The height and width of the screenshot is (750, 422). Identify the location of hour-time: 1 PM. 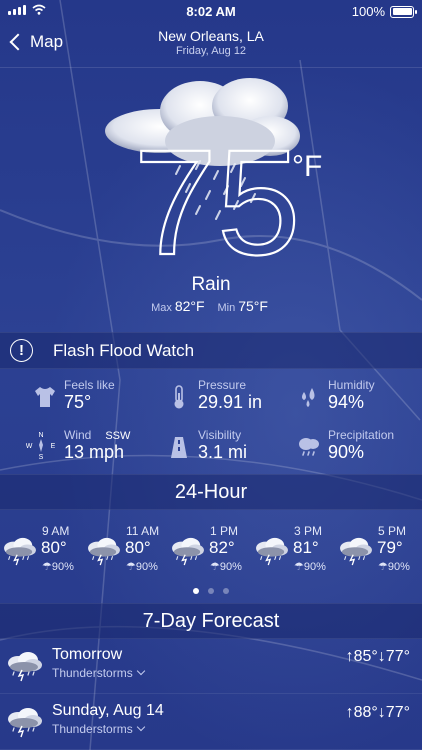
(224, 531).